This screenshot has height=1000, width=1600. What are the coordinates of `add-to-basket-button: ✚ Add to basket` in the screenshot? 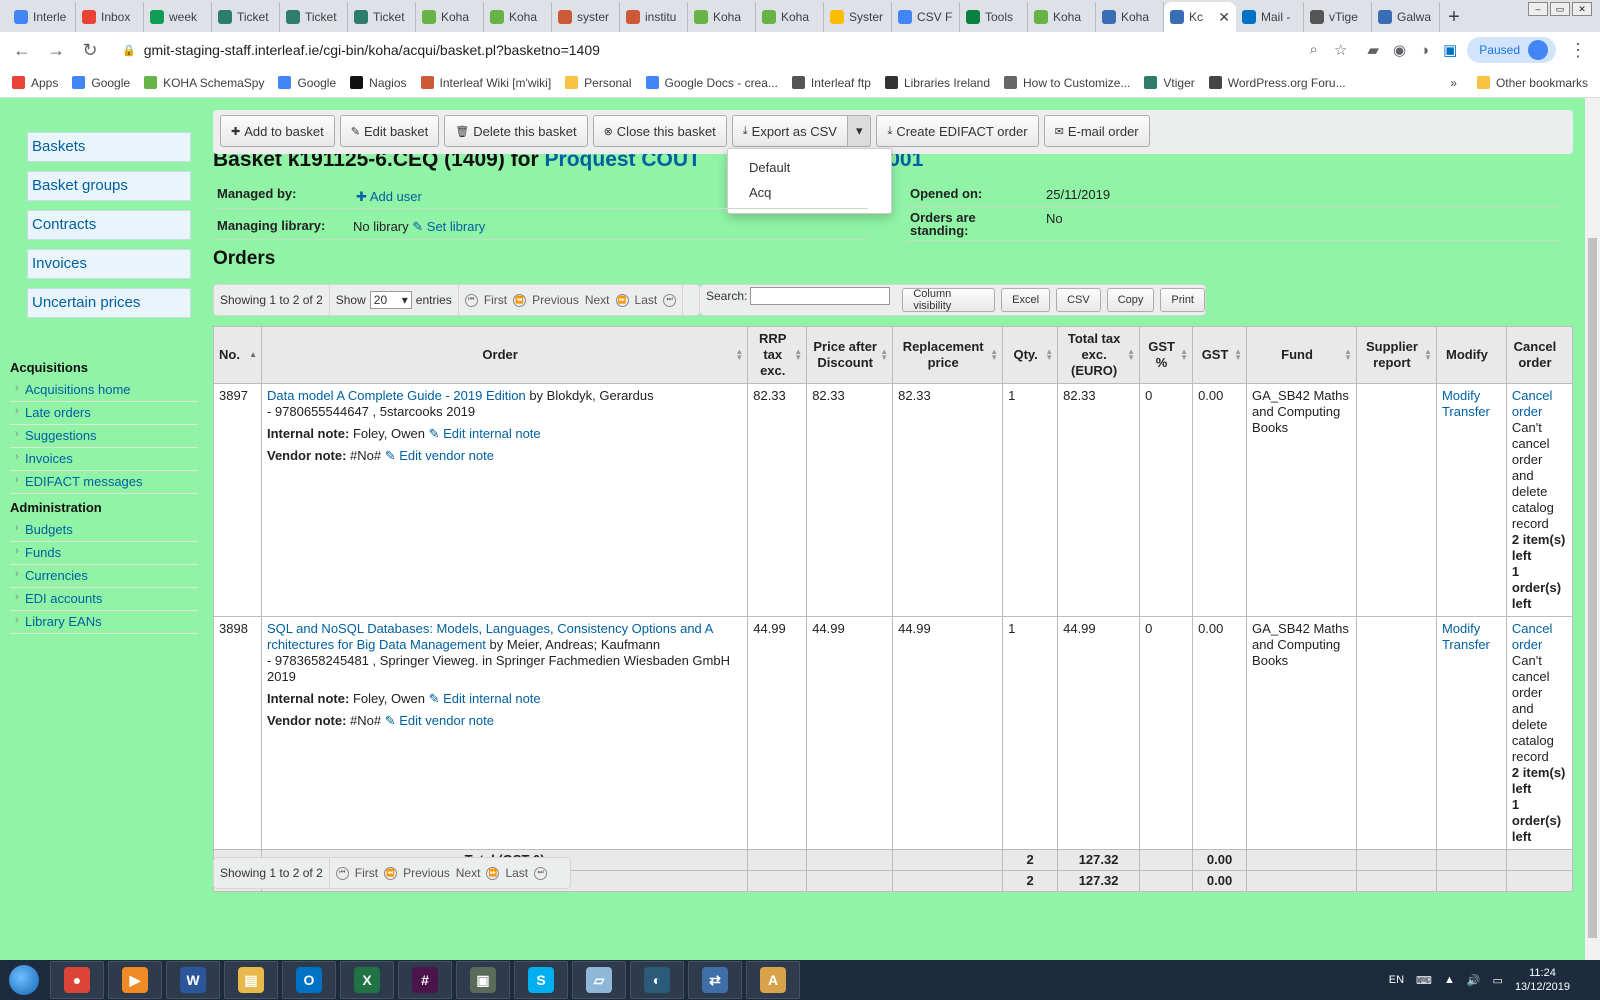 It's located at (277, 131).